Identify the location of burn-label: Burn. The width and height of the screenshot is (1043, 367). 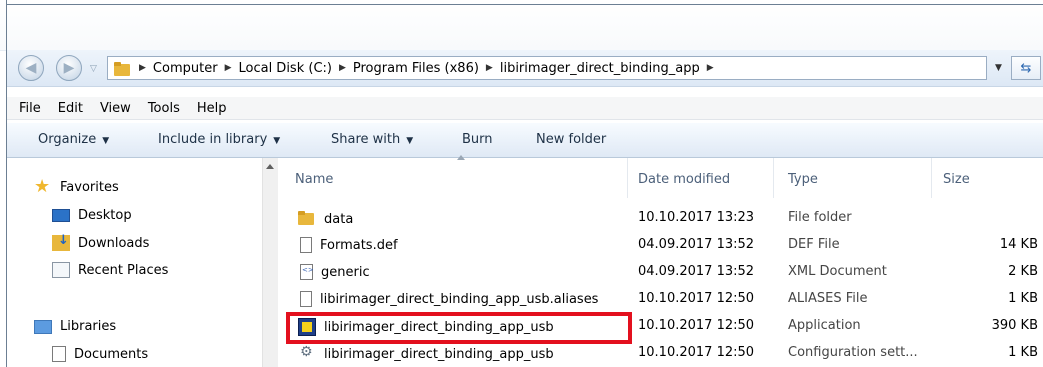
(477, 139).